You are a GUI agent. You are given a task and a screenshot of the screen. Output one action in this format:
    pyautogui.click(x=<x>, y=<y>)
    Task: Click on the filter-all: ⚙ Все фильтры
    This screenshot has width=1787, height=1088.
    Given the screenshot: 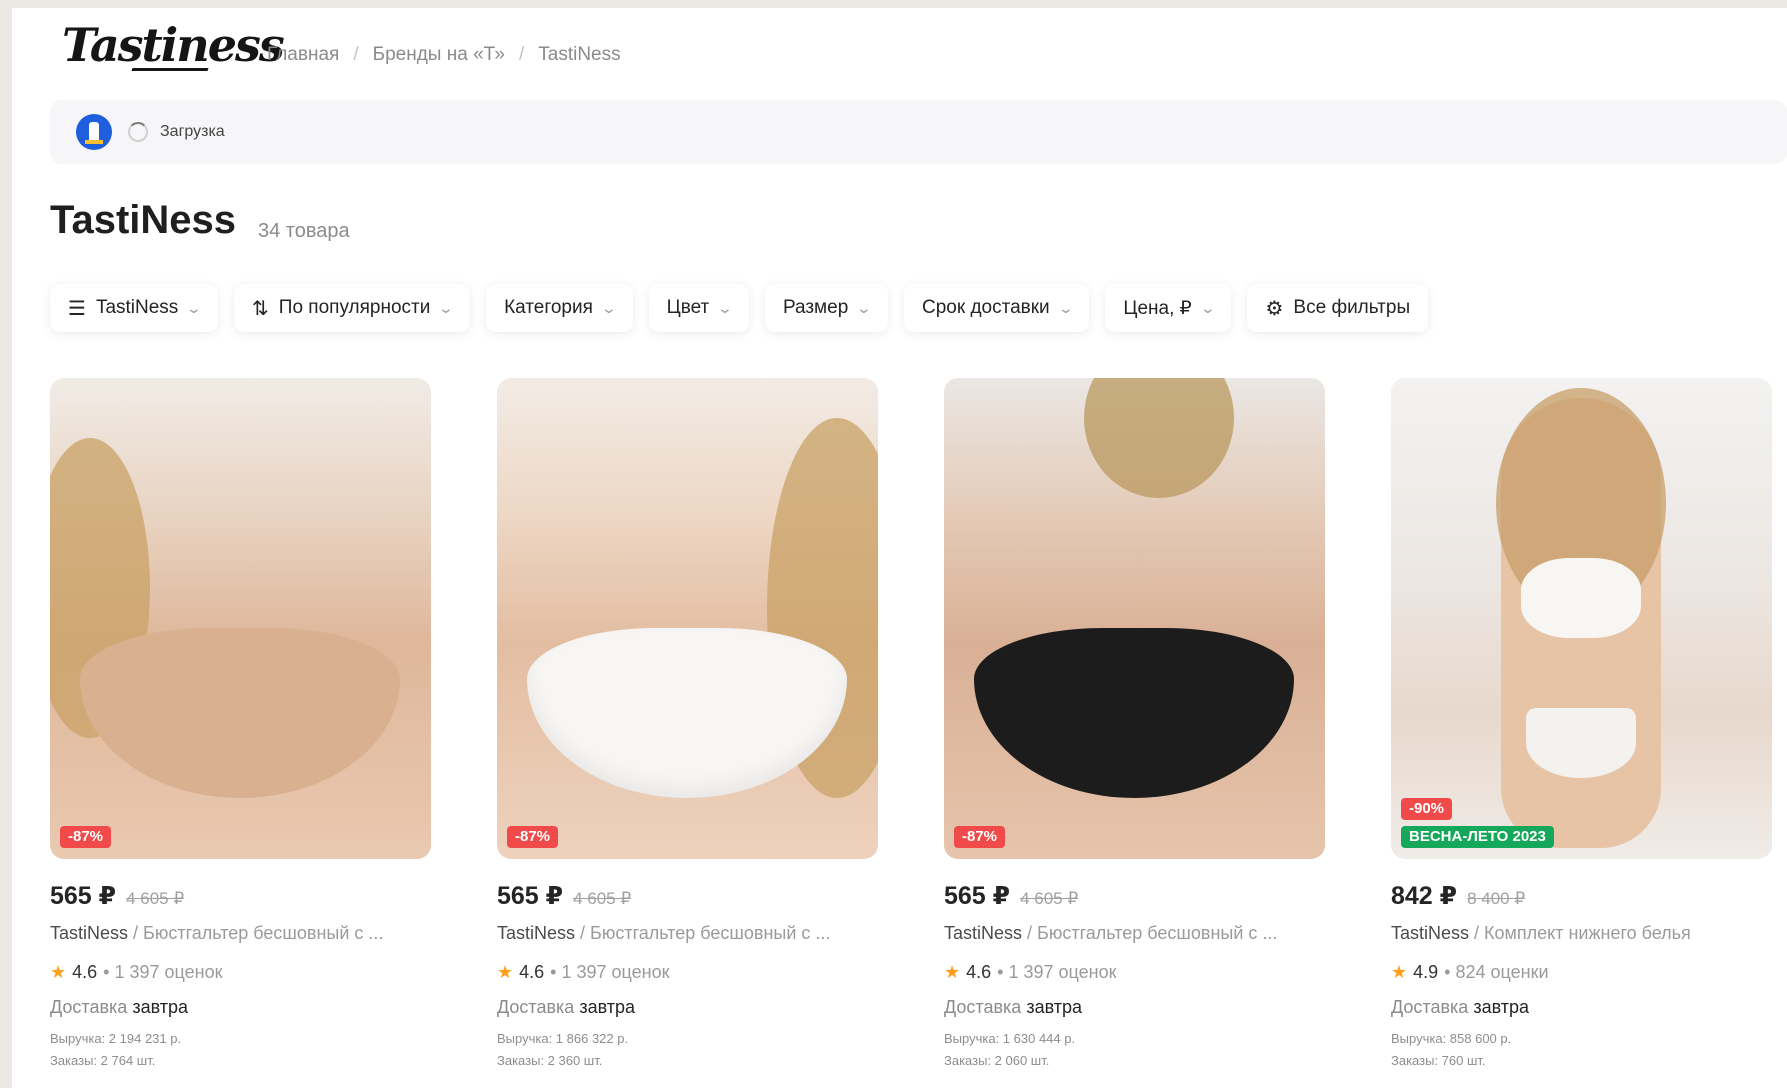 What is the action you would take?
    pyautogui.click(x=1338, y=308)
    